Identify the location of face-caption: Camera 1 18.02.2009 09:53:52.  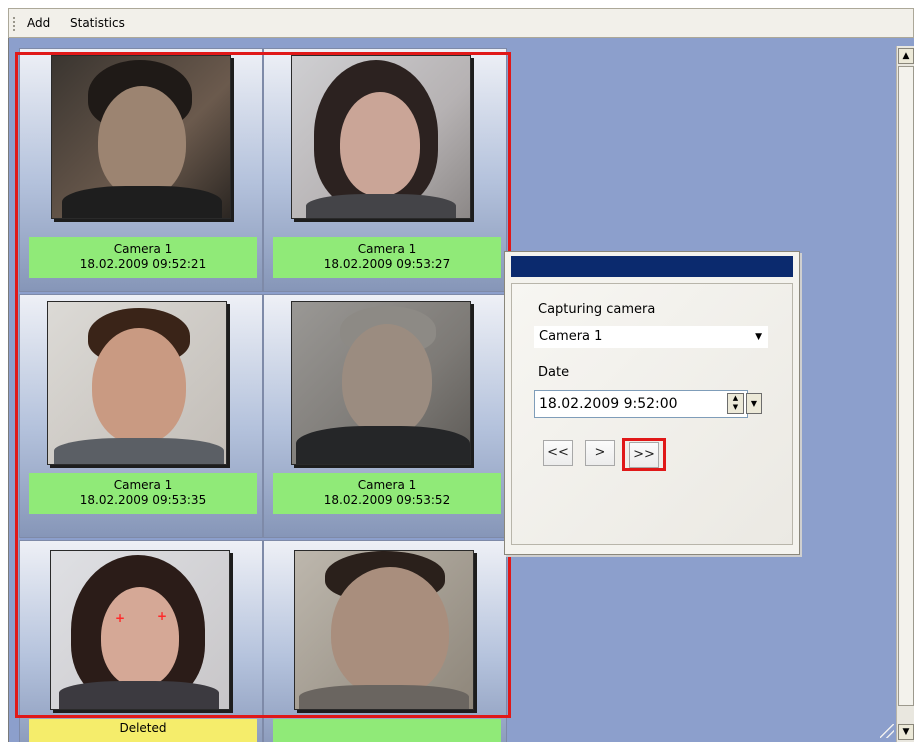
(387, 493).